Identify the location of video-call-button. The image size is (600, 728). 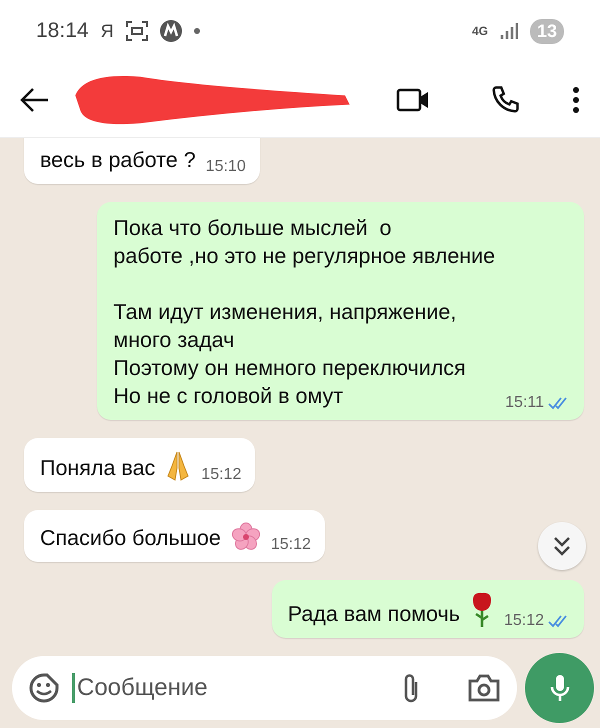
(413, 99).